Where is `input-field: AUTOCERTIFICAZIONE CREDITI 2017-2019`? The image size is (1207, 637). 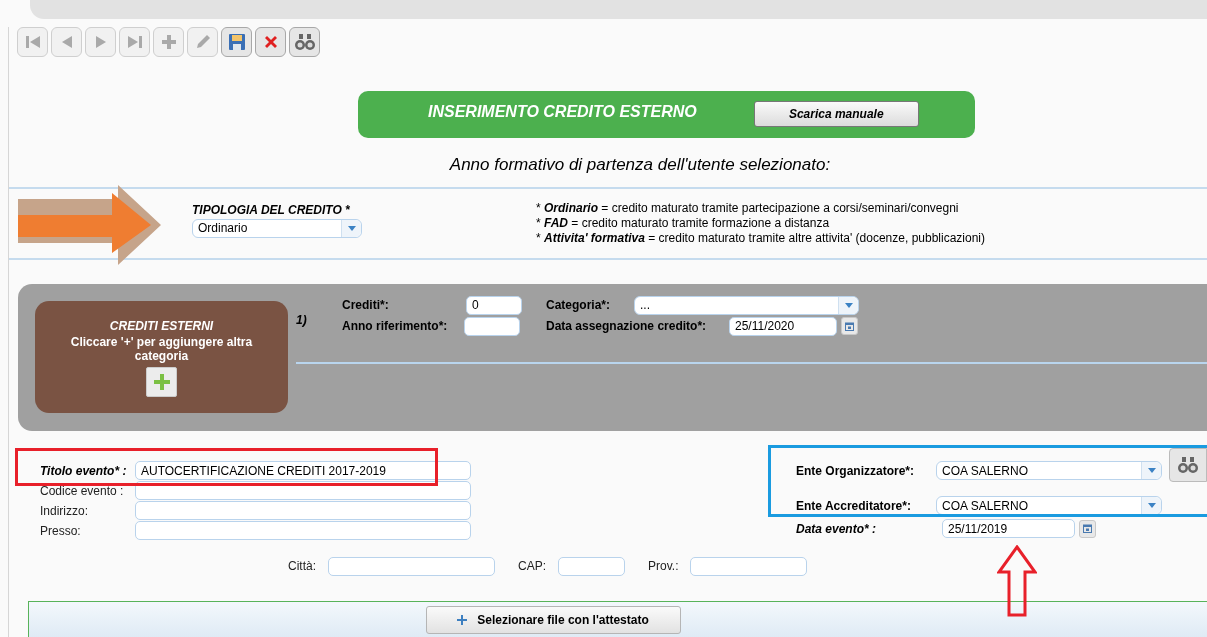
input-field: AUTOCERTIFICAZIONE CREDITI 2017-2019 is located at coordinates (303, 470).